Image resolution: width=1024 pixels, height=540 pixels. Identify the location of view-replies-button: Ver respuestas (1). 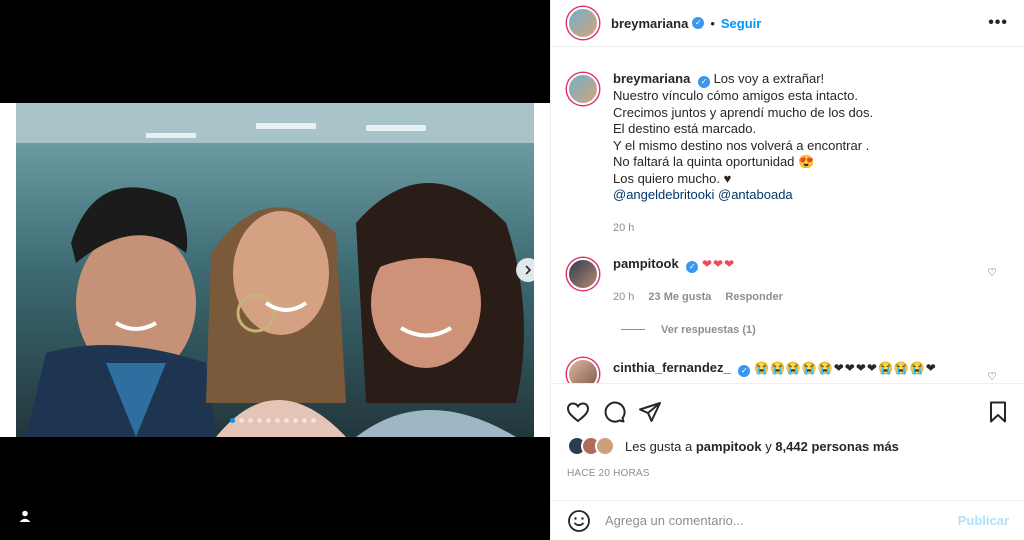
(815, 330).